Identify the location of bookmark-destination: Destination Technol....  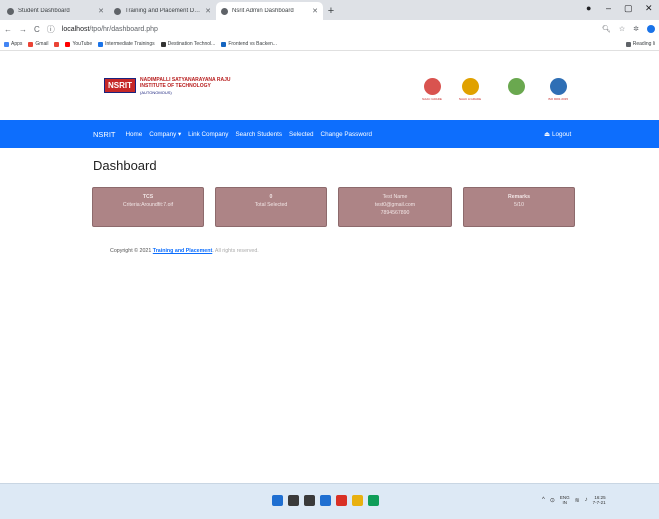
(187, 44).